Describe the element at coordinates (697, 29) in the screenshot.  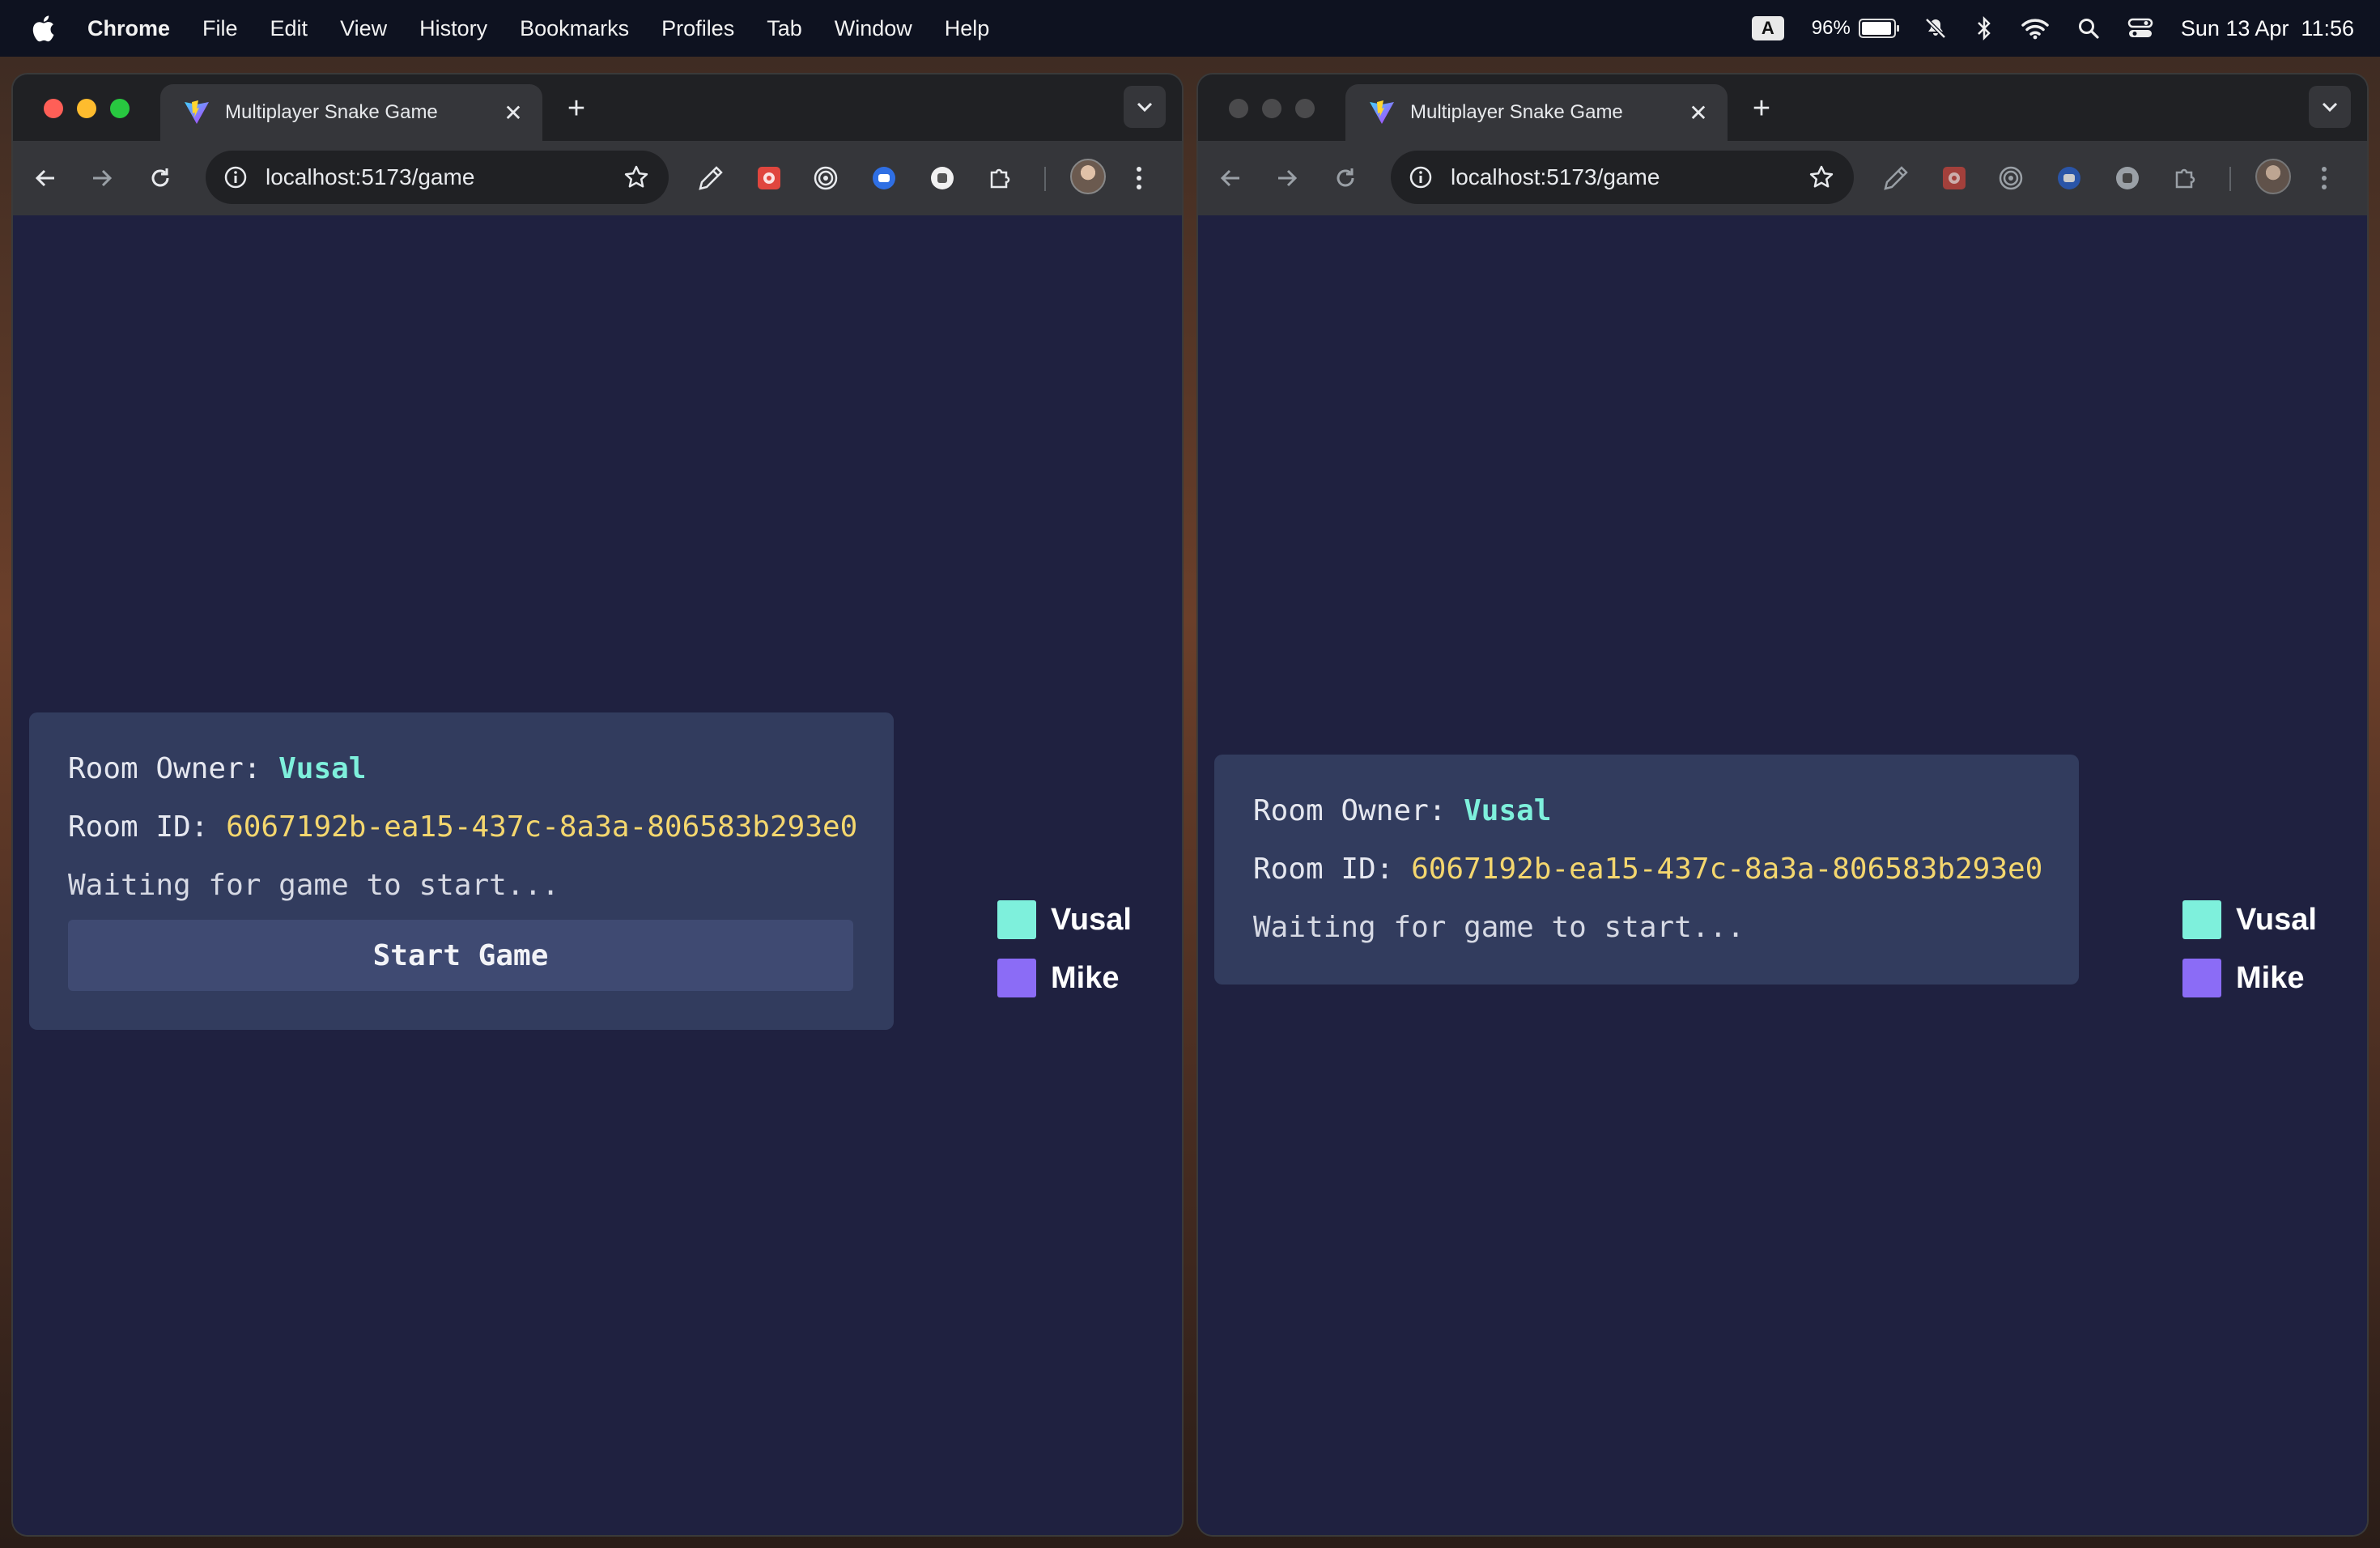
I see `menu-profiles: Profiles` at that location.